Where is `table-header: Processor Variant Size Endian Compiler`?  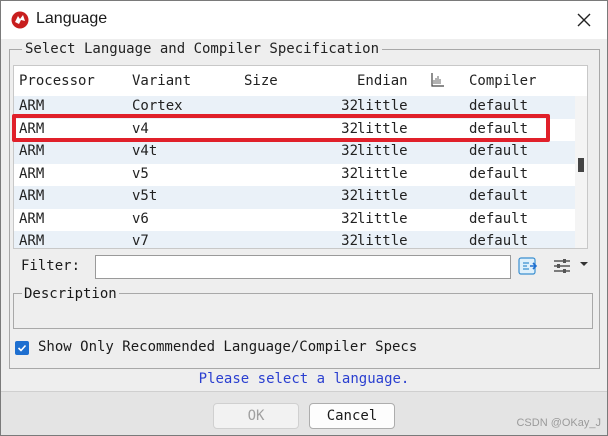
table-header: Processor Variant Size Endian Compiler is located at coordinates (300, 81).